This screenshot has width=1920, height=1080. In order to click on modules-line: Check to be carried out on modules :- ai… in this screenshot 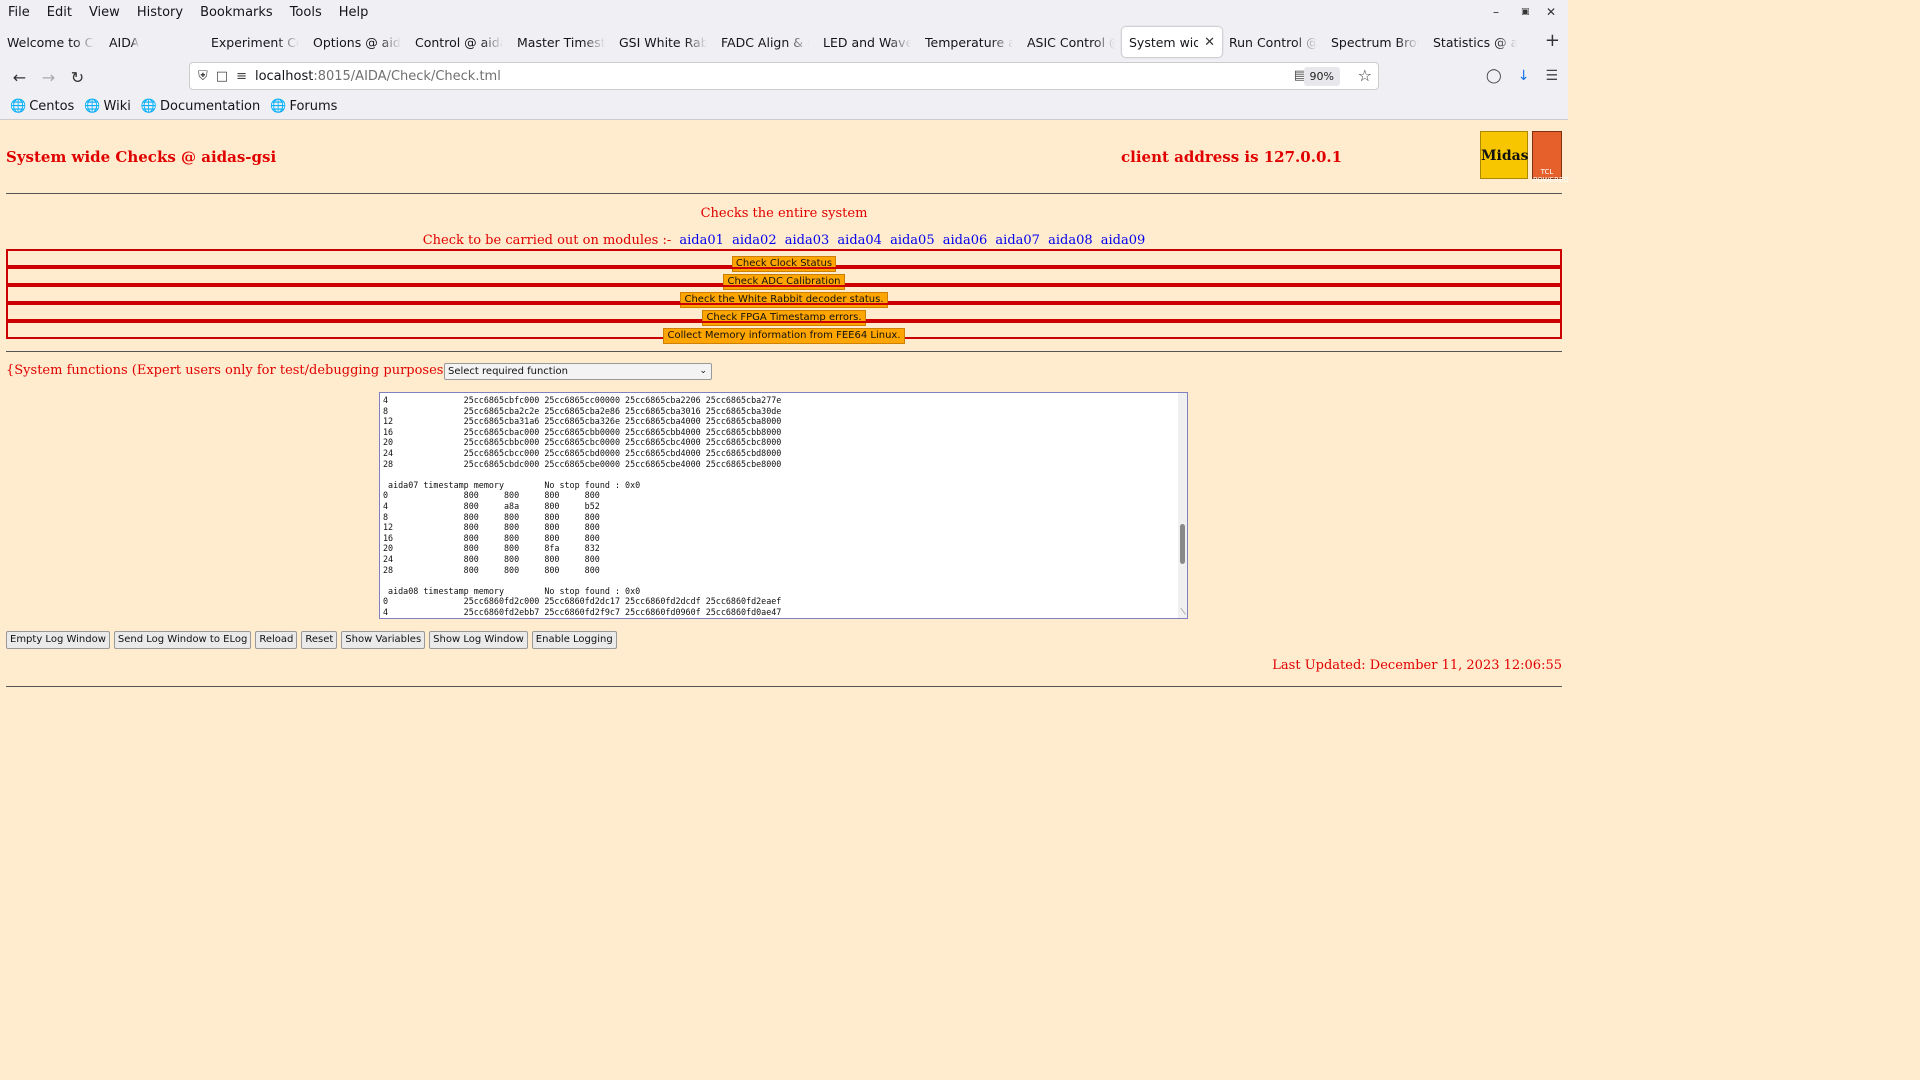, I will do `click(784, 240)`.